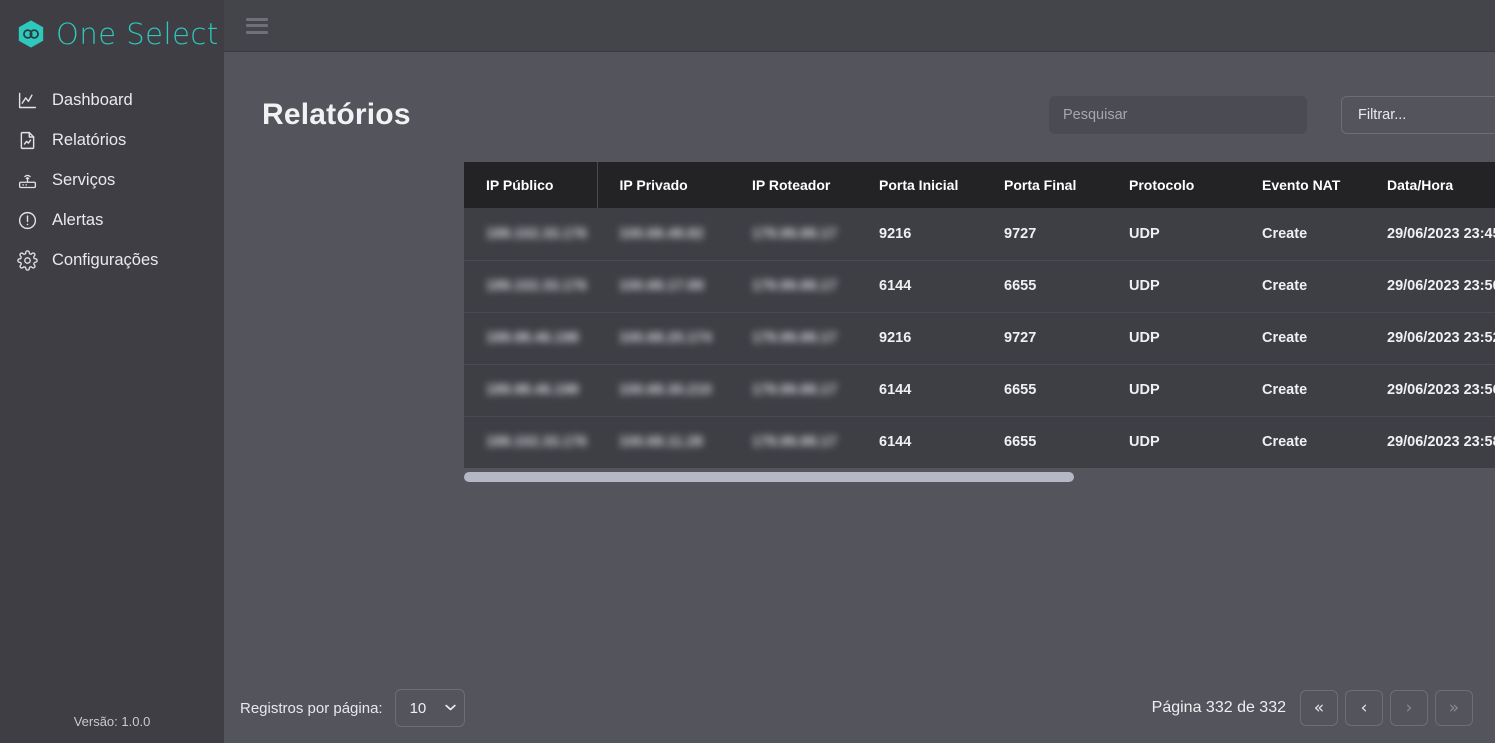  I want to click on cell-ip-privado: 100.68.11.28, so click(663, 442).